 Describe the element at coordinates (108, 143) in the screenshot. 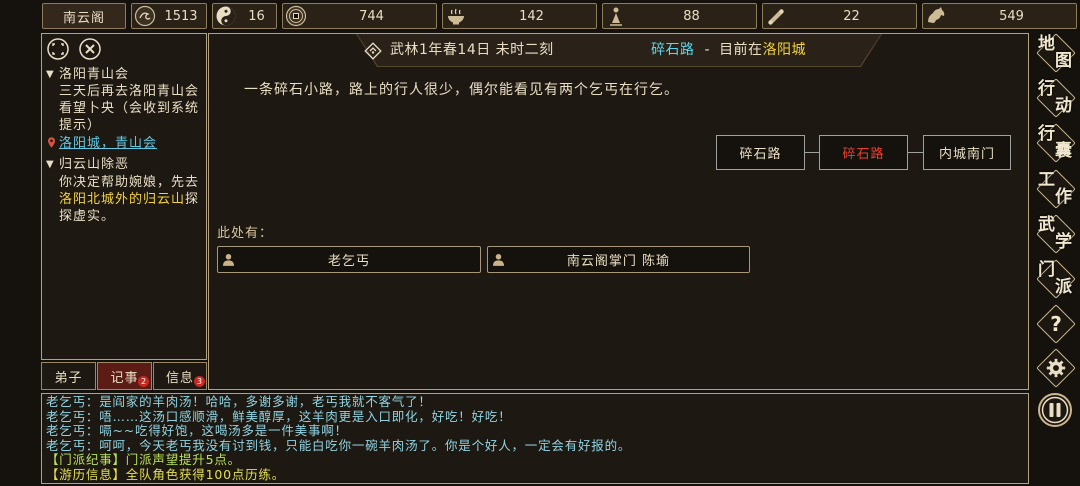

I see `quest-location-link: 洛阳城，青山会` at that location.